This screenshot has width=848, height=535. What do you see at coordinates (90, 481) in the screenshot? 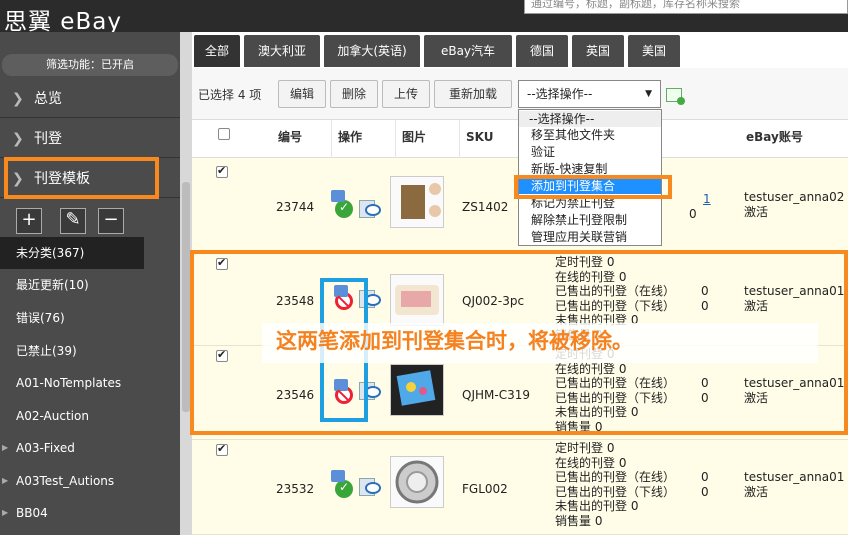
I see `category-a03test-autions: ▶ A03Test_Autions` at bounding box center [90, 481].